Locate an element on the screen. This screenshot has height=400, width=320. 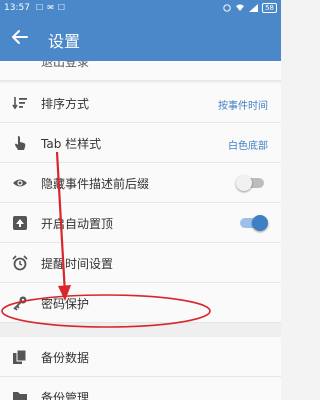
key-icon is located at coordinates (20, 303).